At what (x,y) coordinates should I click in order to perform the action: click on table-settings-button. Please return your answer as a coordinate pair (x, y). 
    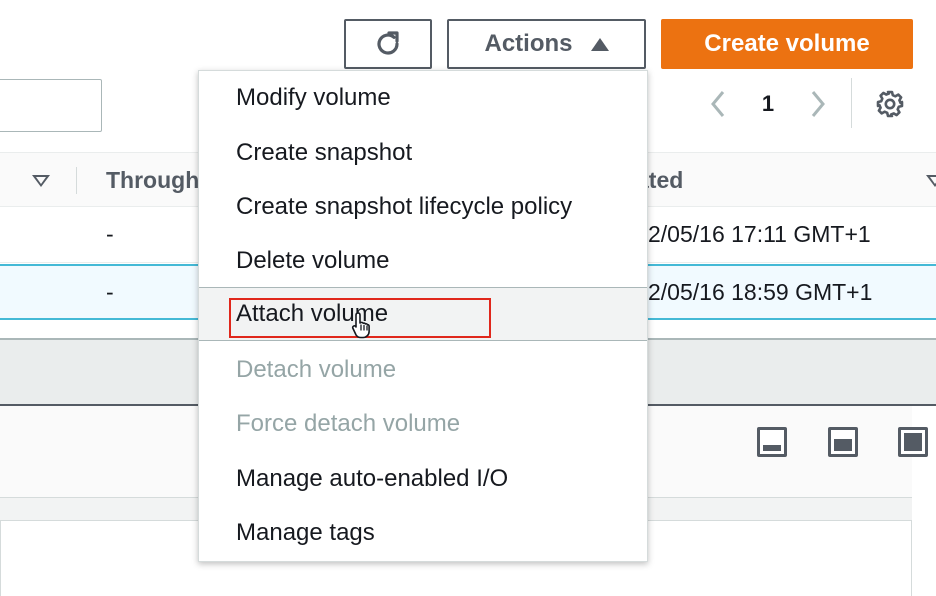
    Looking at the image, I should click on (890, 104).